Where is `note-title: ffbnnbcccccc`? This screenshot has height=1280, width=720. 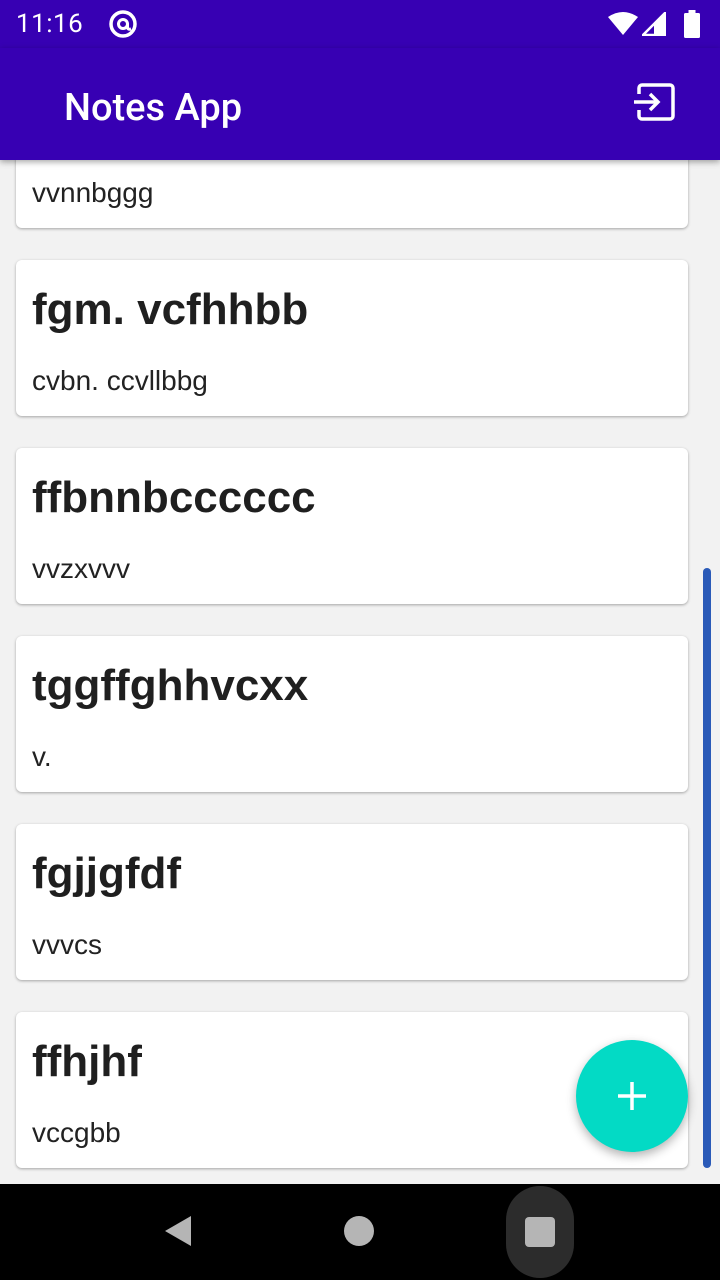 note-title: ffbnnbcccccc is located at coordinates (174, 497).